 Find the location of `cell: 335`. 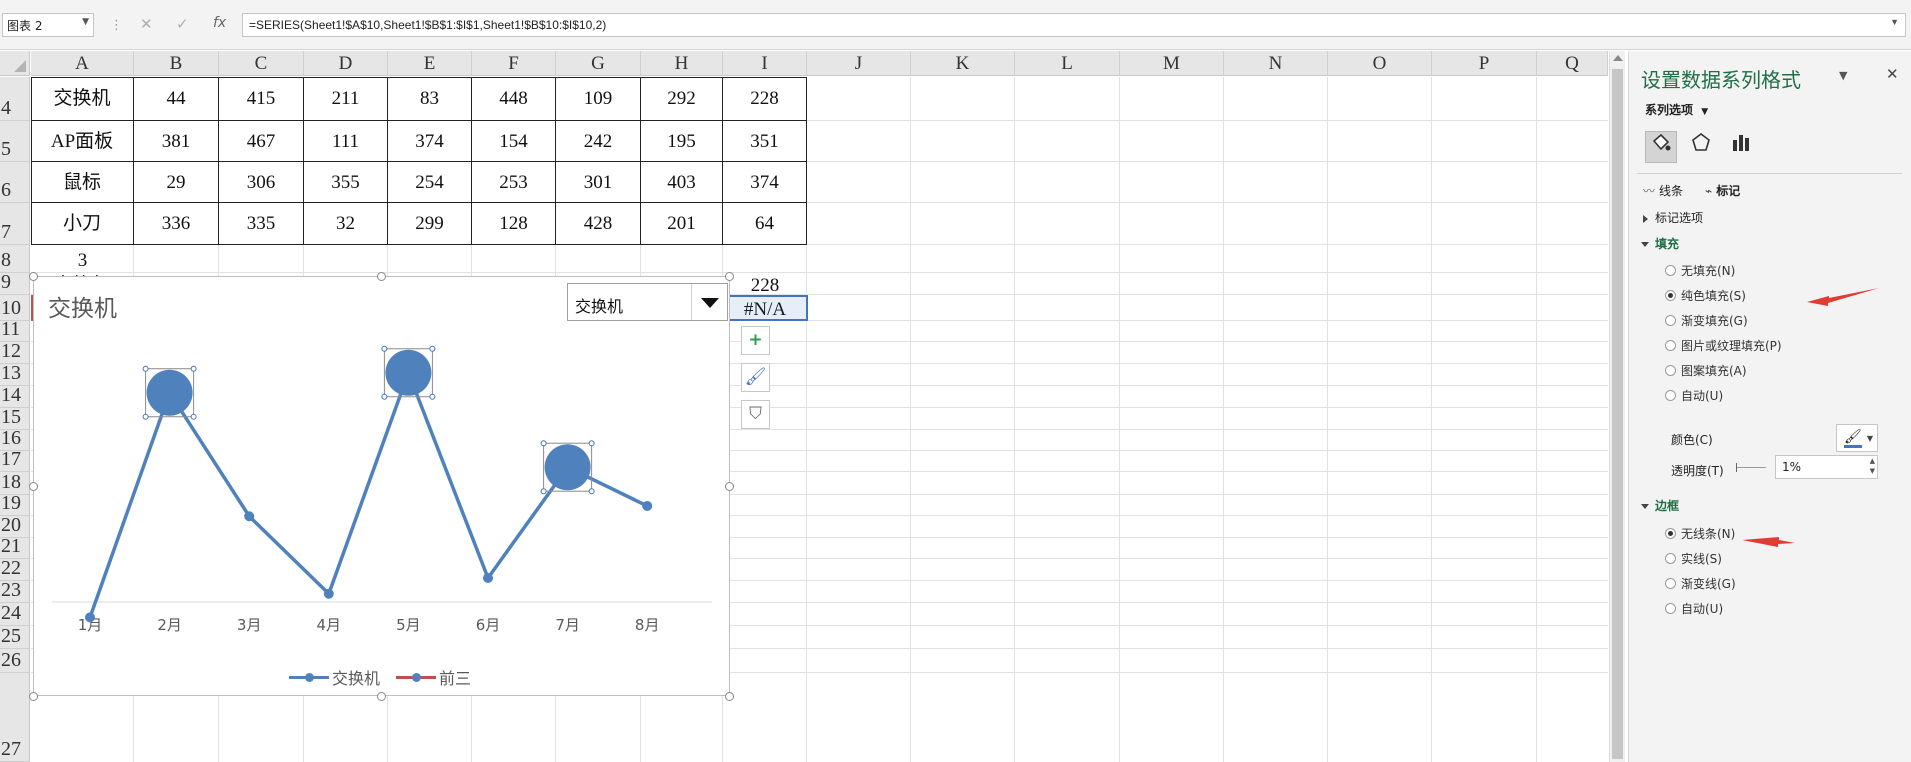

cell: 335 is located at coordinates (261, 224).